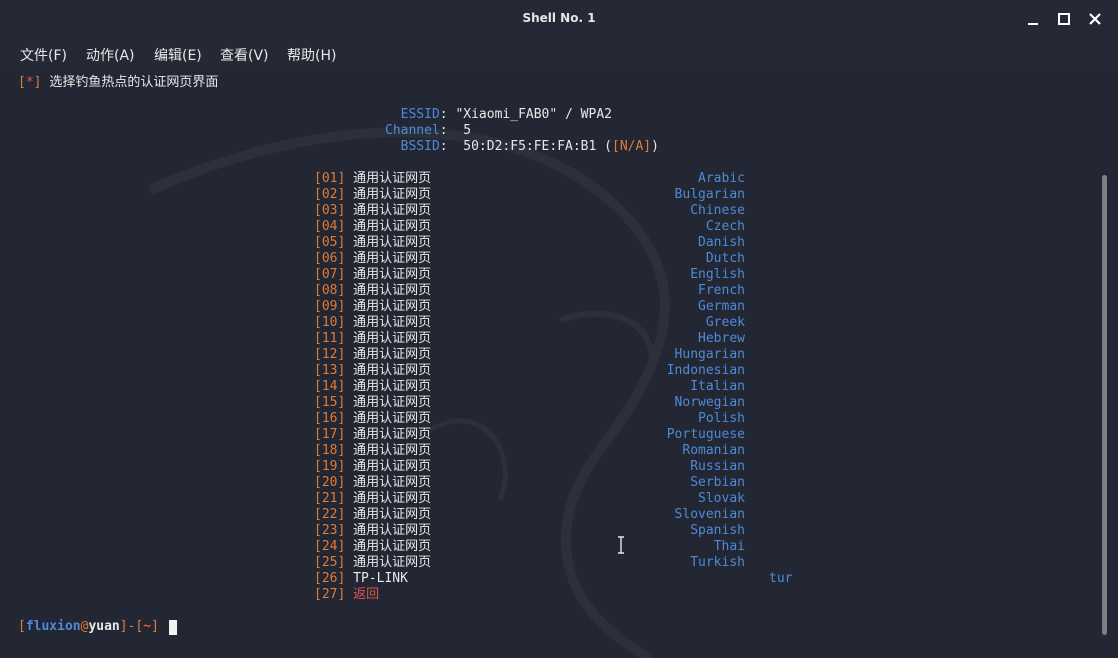  I want to click on option-row: [17] 通用认证网页, so click(372, 435).